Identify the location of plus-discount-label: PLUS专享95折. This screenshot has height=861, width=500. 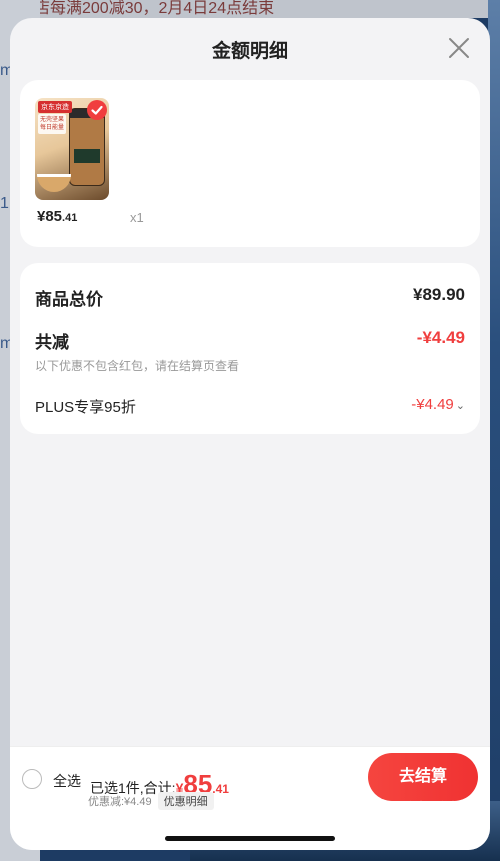
(85, 407).